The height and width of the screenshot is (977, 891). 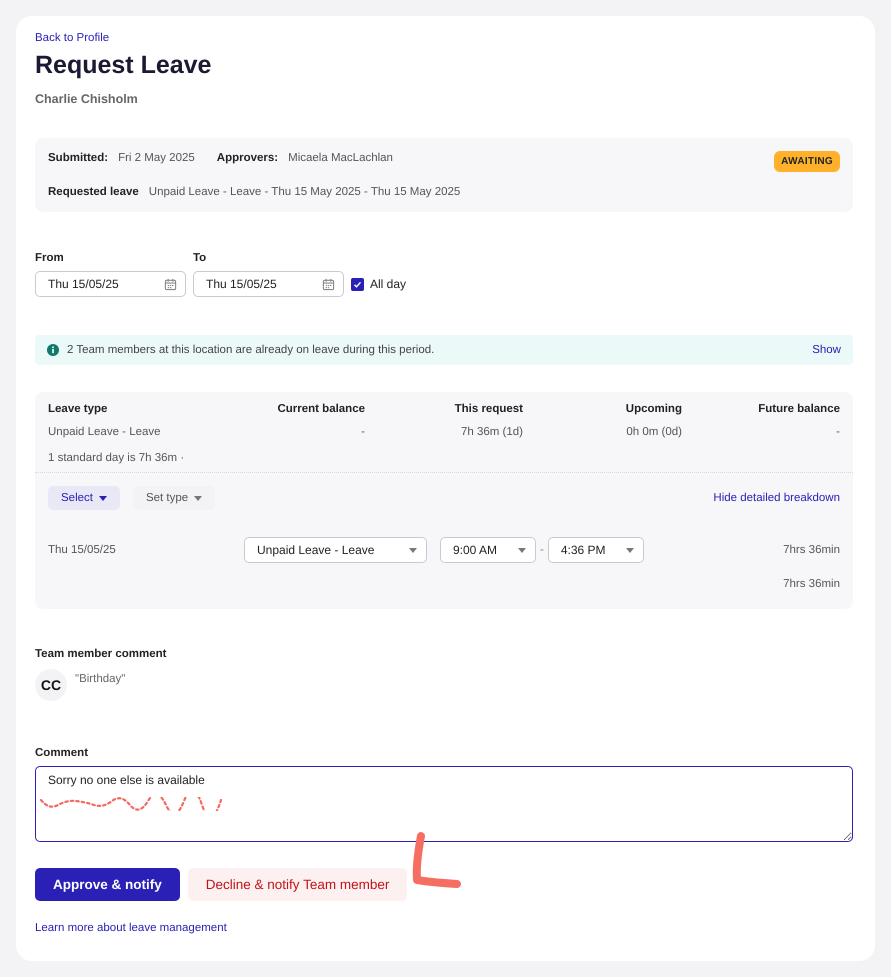 I want to click on back-link: Back to Profile, so click(x=72, y=38).